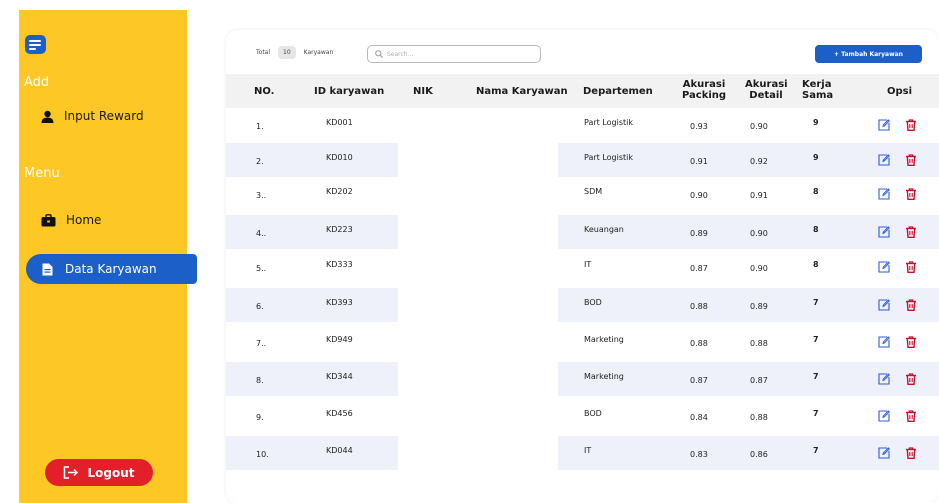  I want to click on cell-akurasi-packing: 0.87, so click(699, 268).